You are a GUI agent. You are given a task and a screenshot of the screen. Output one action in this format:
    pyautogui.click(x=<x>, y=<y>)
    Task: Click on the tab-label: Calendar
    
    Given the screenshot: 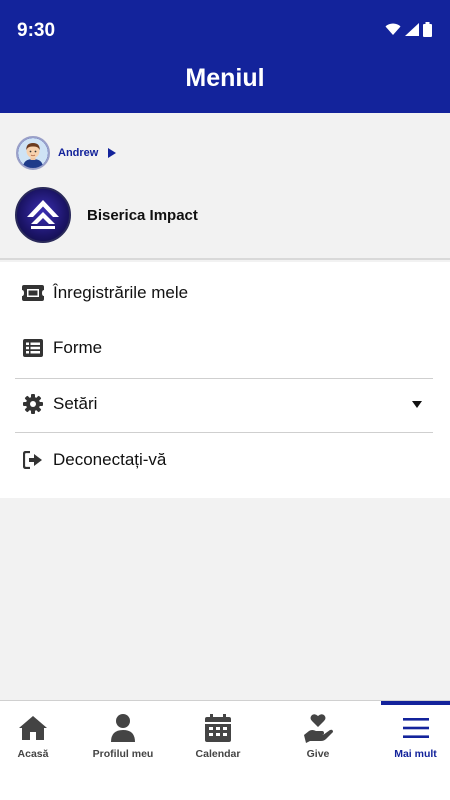 What is the action you would take?
    pyautogui.click(x=218, y=754)
    